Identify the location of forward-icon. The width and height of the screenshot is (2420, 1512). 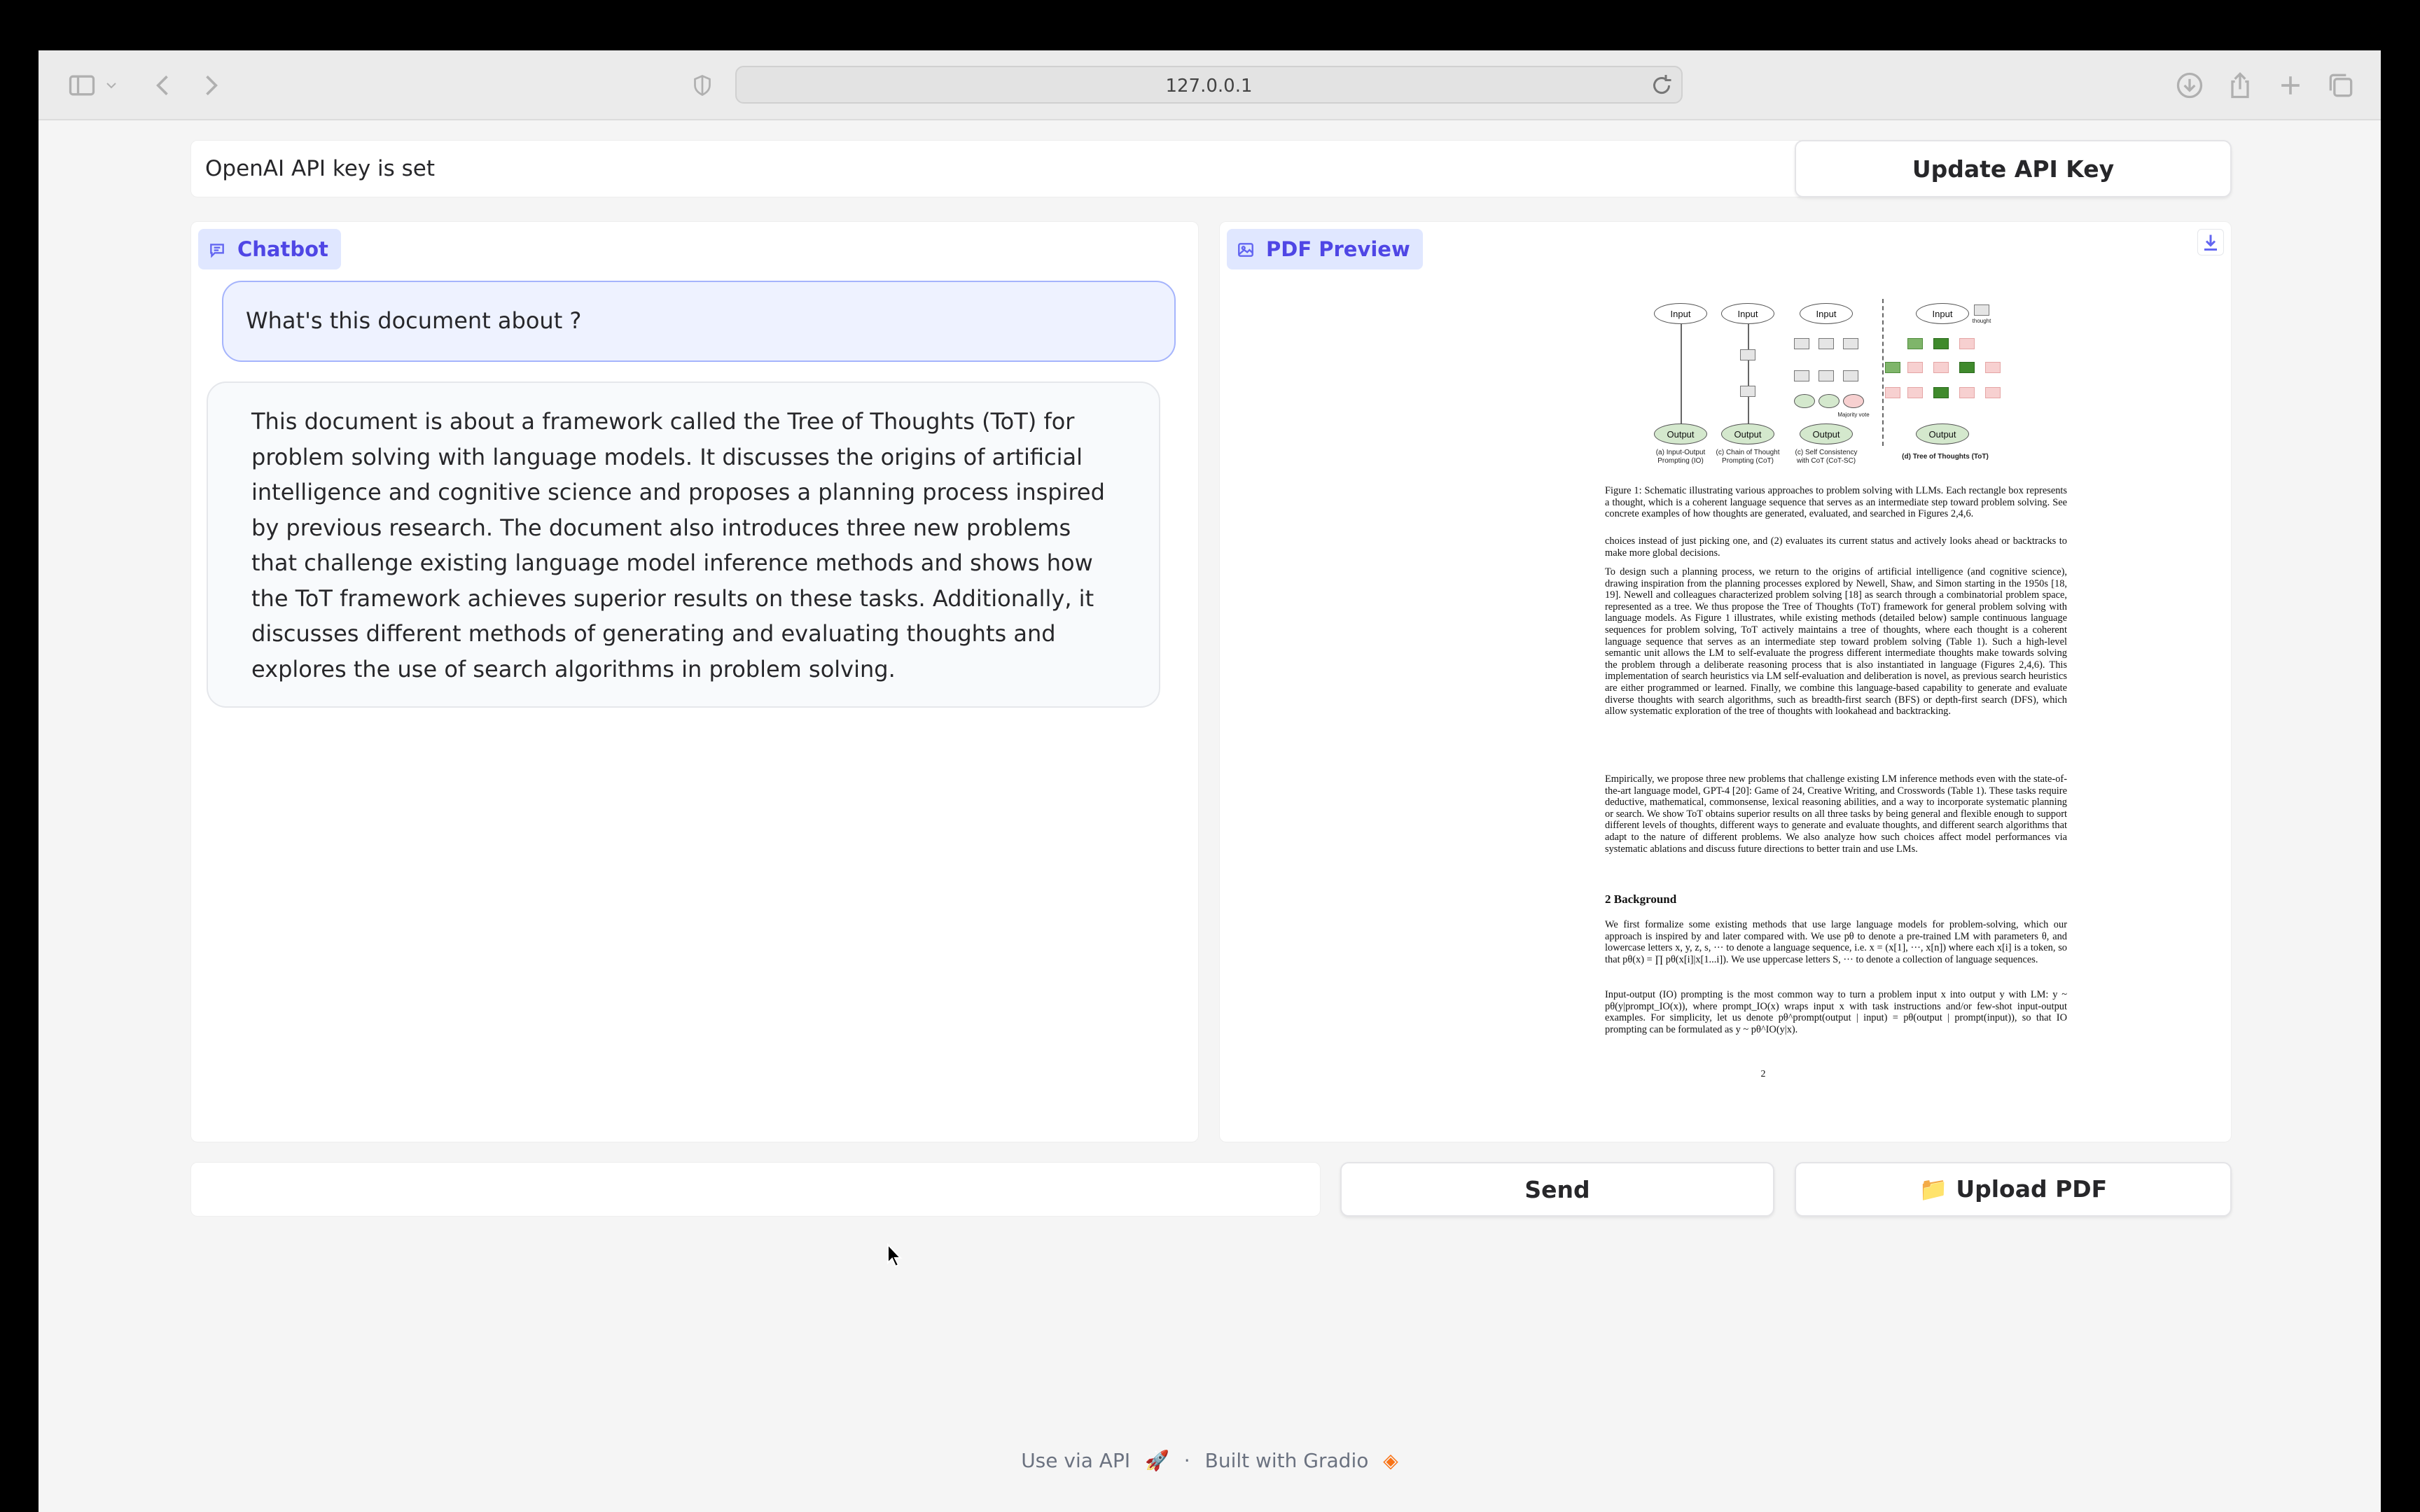
(210, 85).